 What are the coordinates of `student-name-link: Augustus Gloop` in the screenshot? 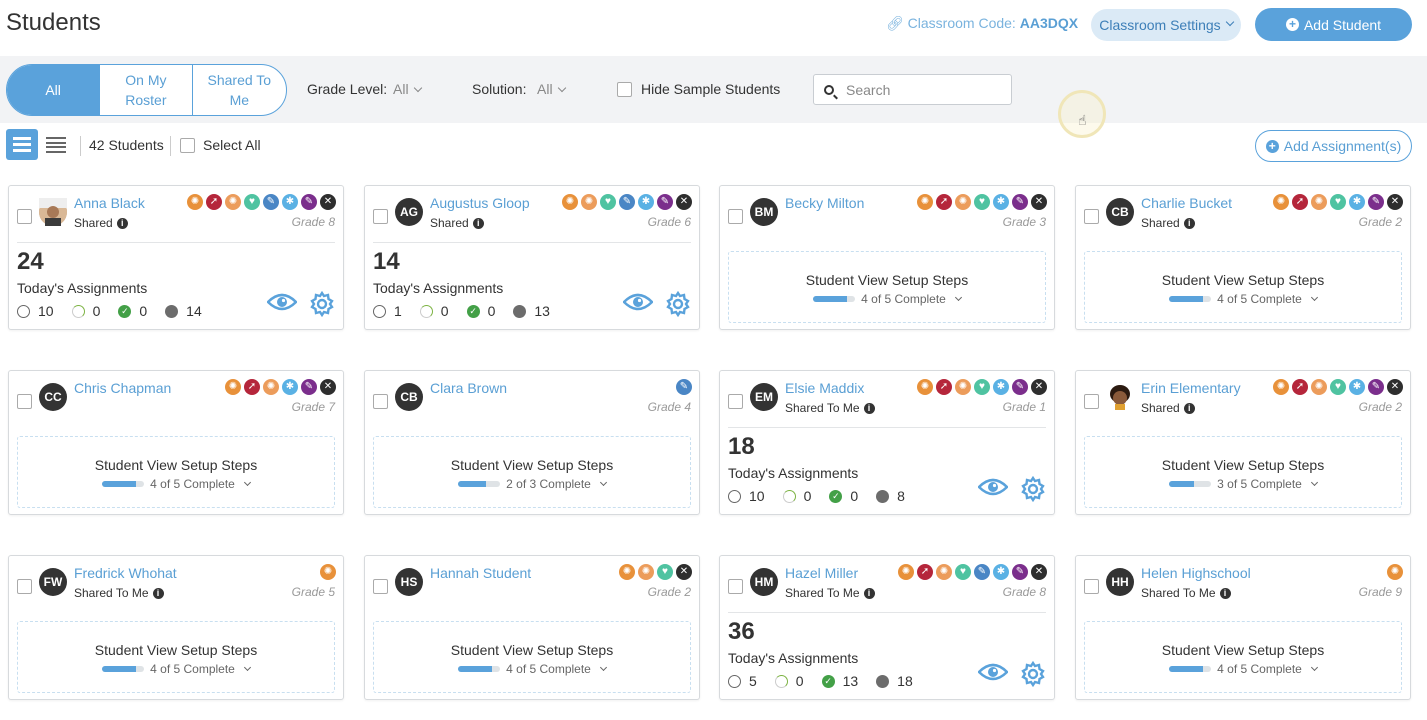 It's located at (480, 203).